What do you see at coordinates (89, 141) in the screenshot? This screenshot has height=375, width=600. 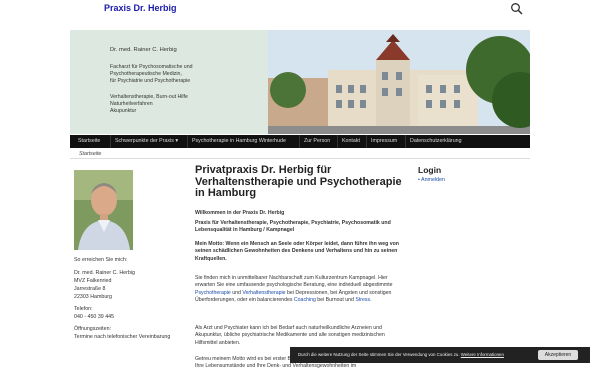 I see `nav-item-startseite: Startseite` at bounding box center [89, 141].